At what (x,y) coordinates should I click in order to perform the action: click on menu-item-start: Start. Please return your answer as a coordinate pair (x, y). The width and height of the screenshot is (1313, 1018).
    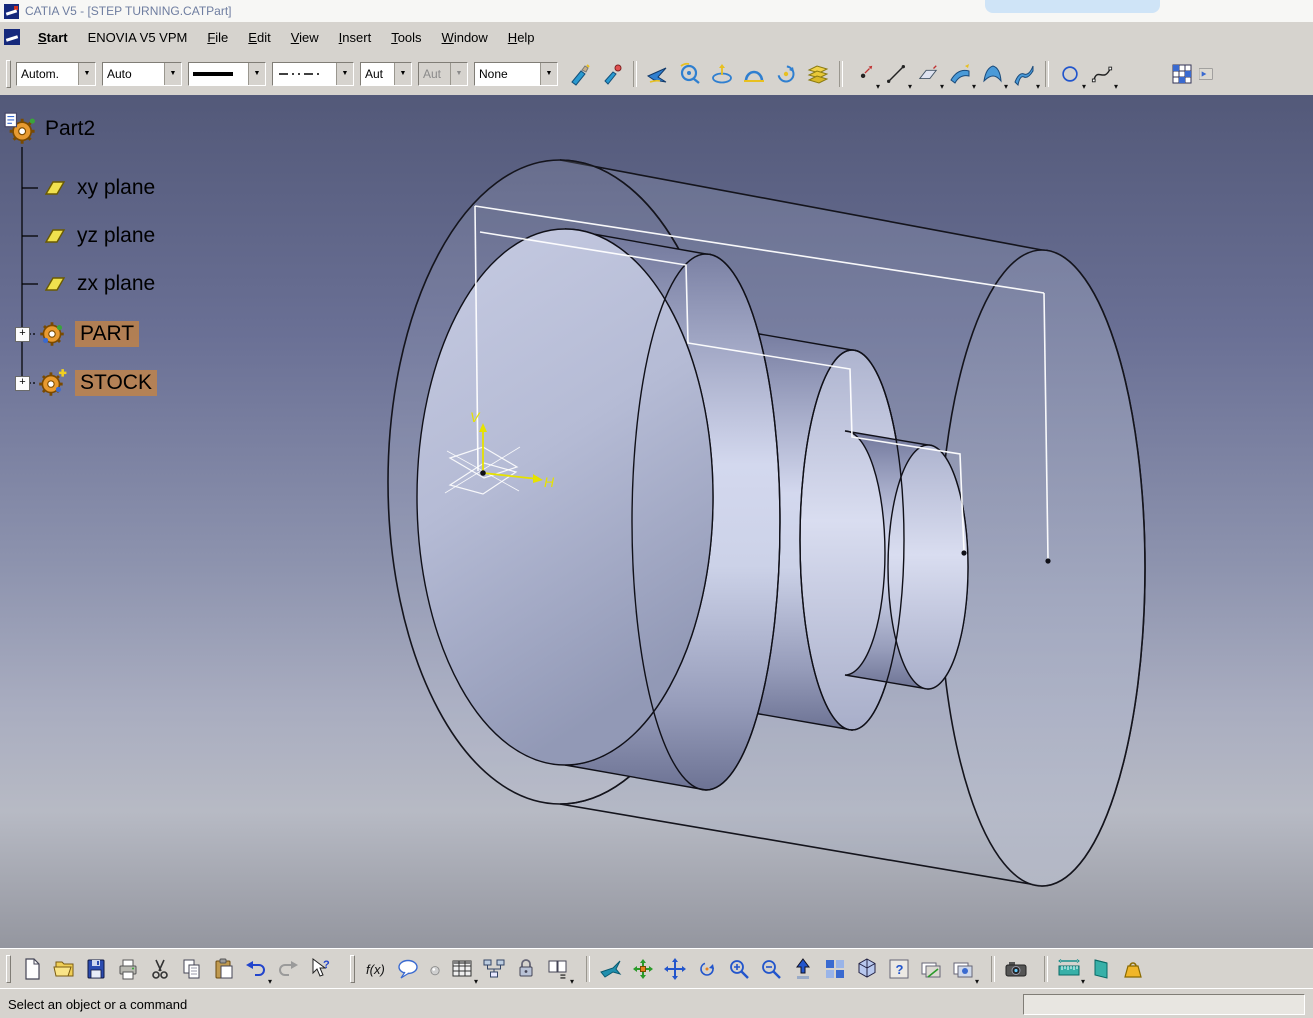
    Looking at the image, I should click on (53, 37).